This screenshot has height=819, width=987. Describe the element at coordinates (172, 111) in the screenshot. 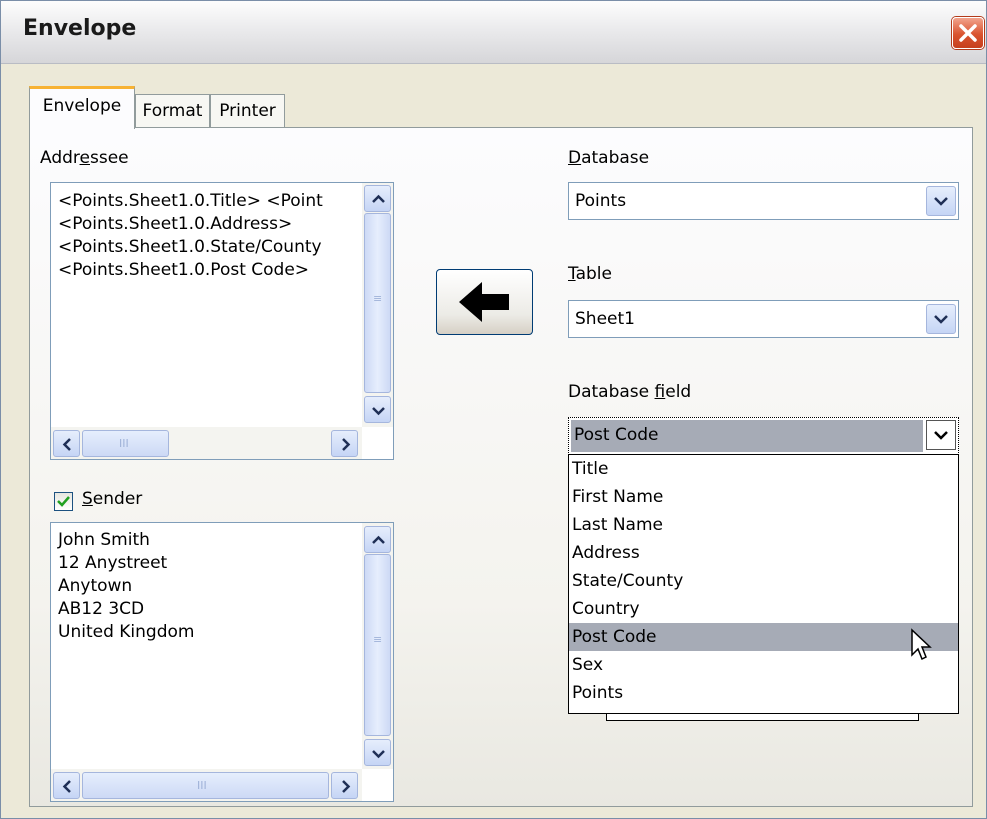

I see `tab-format: Format` at that location.